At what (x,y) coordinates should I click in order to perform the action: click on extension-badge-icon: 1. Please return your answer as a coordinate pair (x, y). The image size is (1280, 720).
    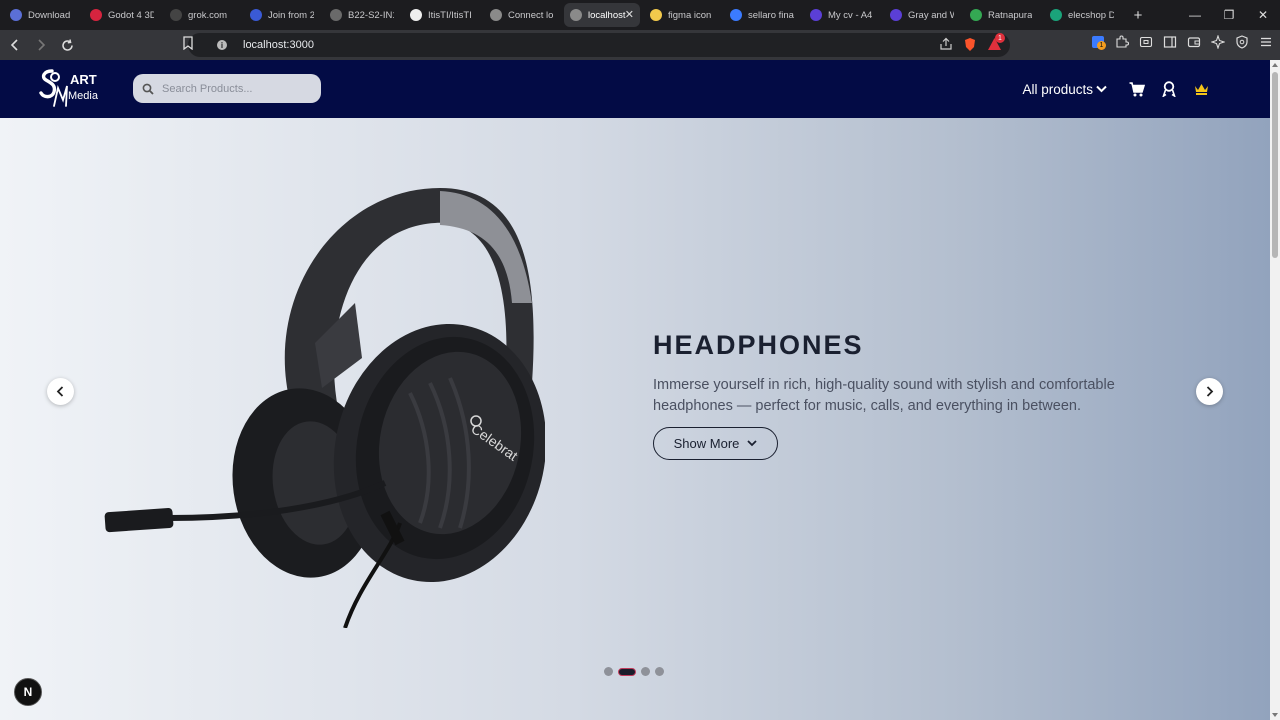
    Looking at the image, I should click on (1098, 42).